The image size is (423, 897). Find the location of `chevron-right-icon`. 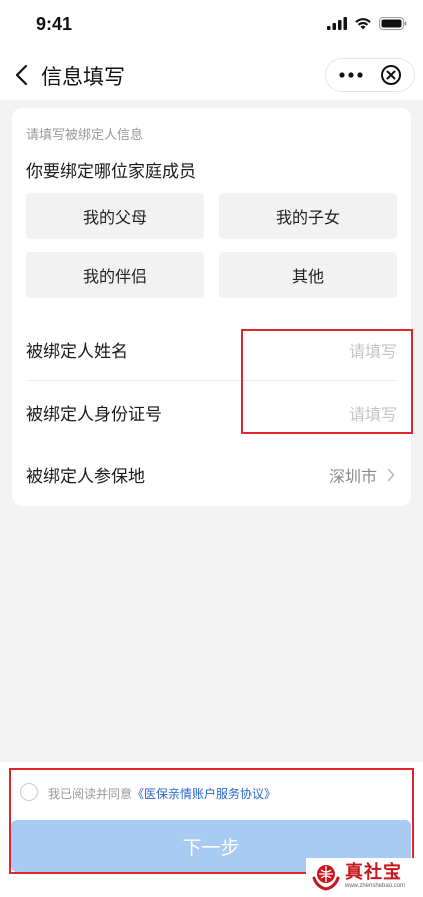

chevron-right-icon is located at coordinates (391, 475).